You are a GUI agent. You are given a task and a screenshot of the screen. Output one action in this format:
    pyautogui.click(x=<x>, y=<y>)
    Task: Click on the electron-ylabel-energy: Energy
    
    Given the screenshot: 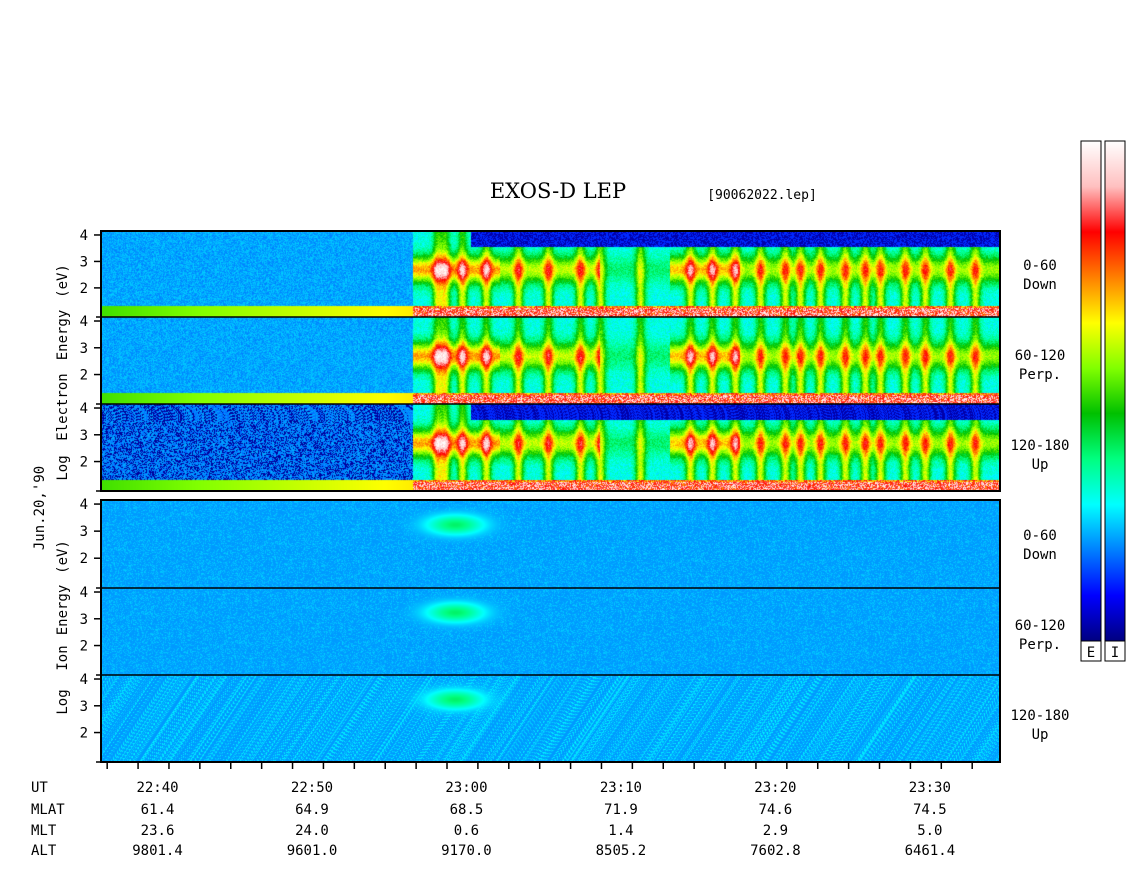 What is the action you would take?
    pyautogui.click(x=63, y=335)
    